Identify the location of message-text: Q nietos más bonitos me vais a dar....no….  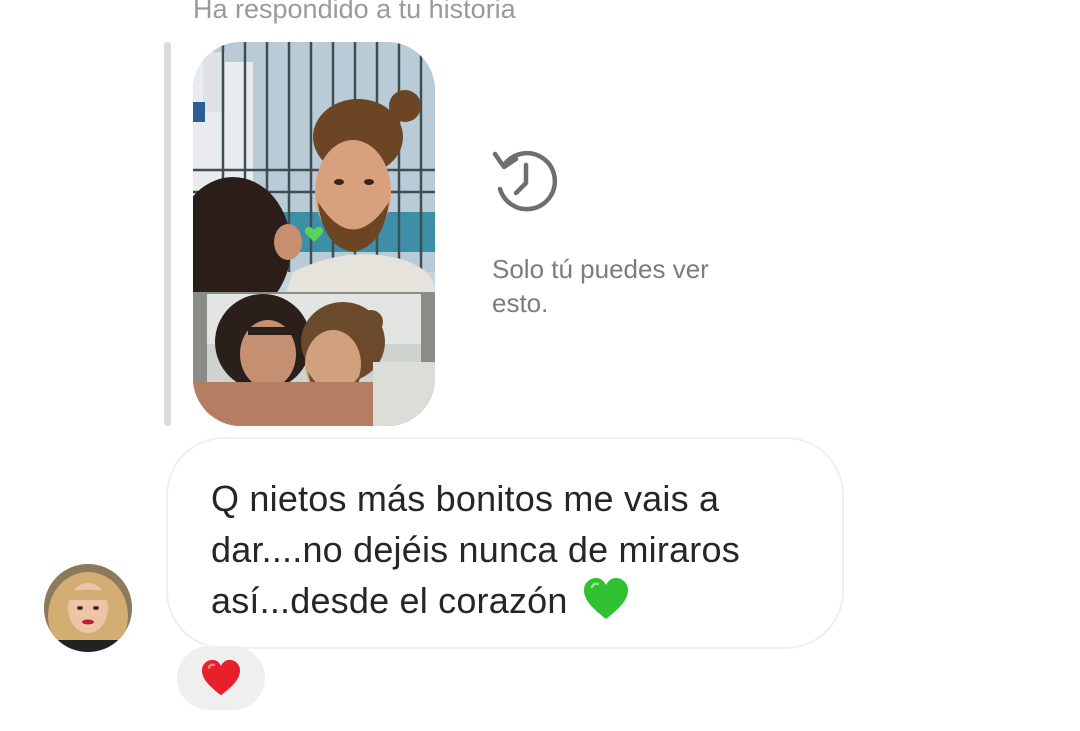
(475, 549).